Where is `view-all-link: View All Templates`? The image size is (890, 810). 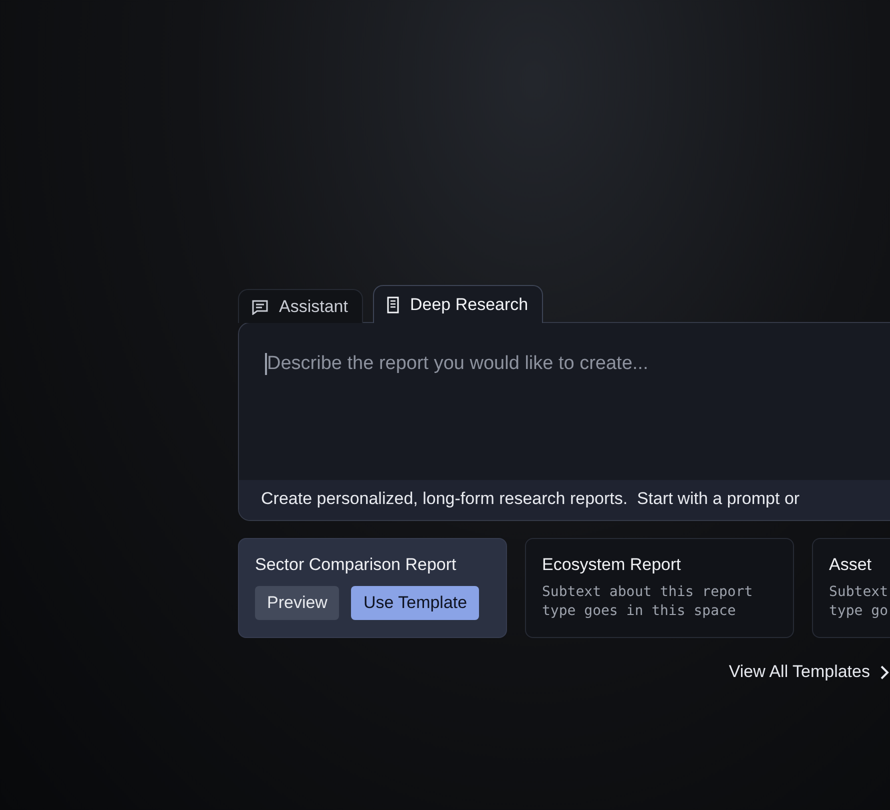
view-all-link: View All Templates is located at coordinates (799, 672).